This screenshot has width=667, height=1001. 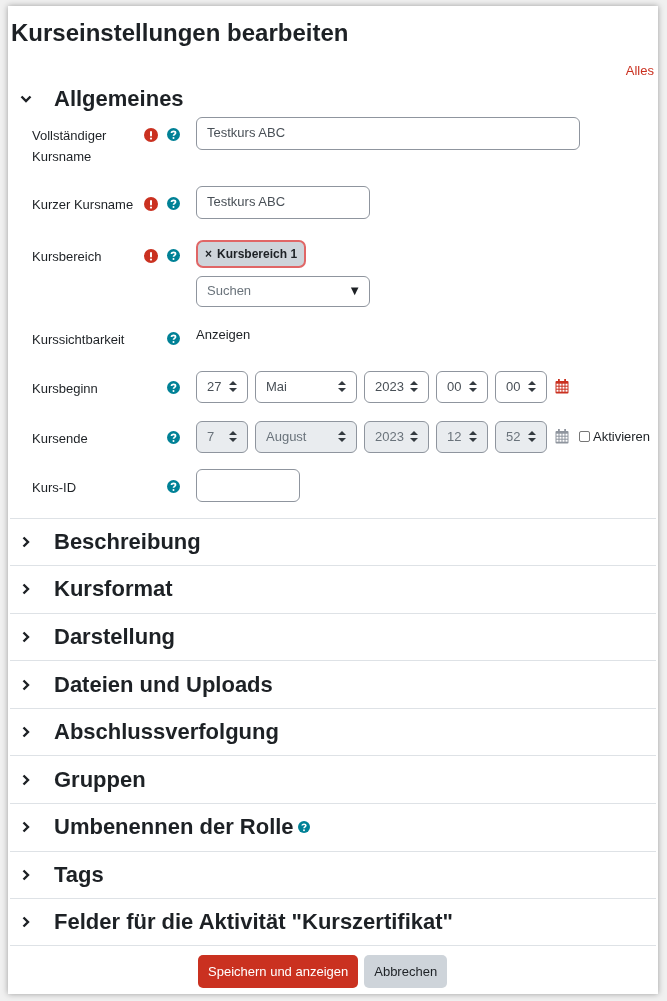 I want to click on selected-category-tag: × Kursbereich 1, so click(x=251, y=253).